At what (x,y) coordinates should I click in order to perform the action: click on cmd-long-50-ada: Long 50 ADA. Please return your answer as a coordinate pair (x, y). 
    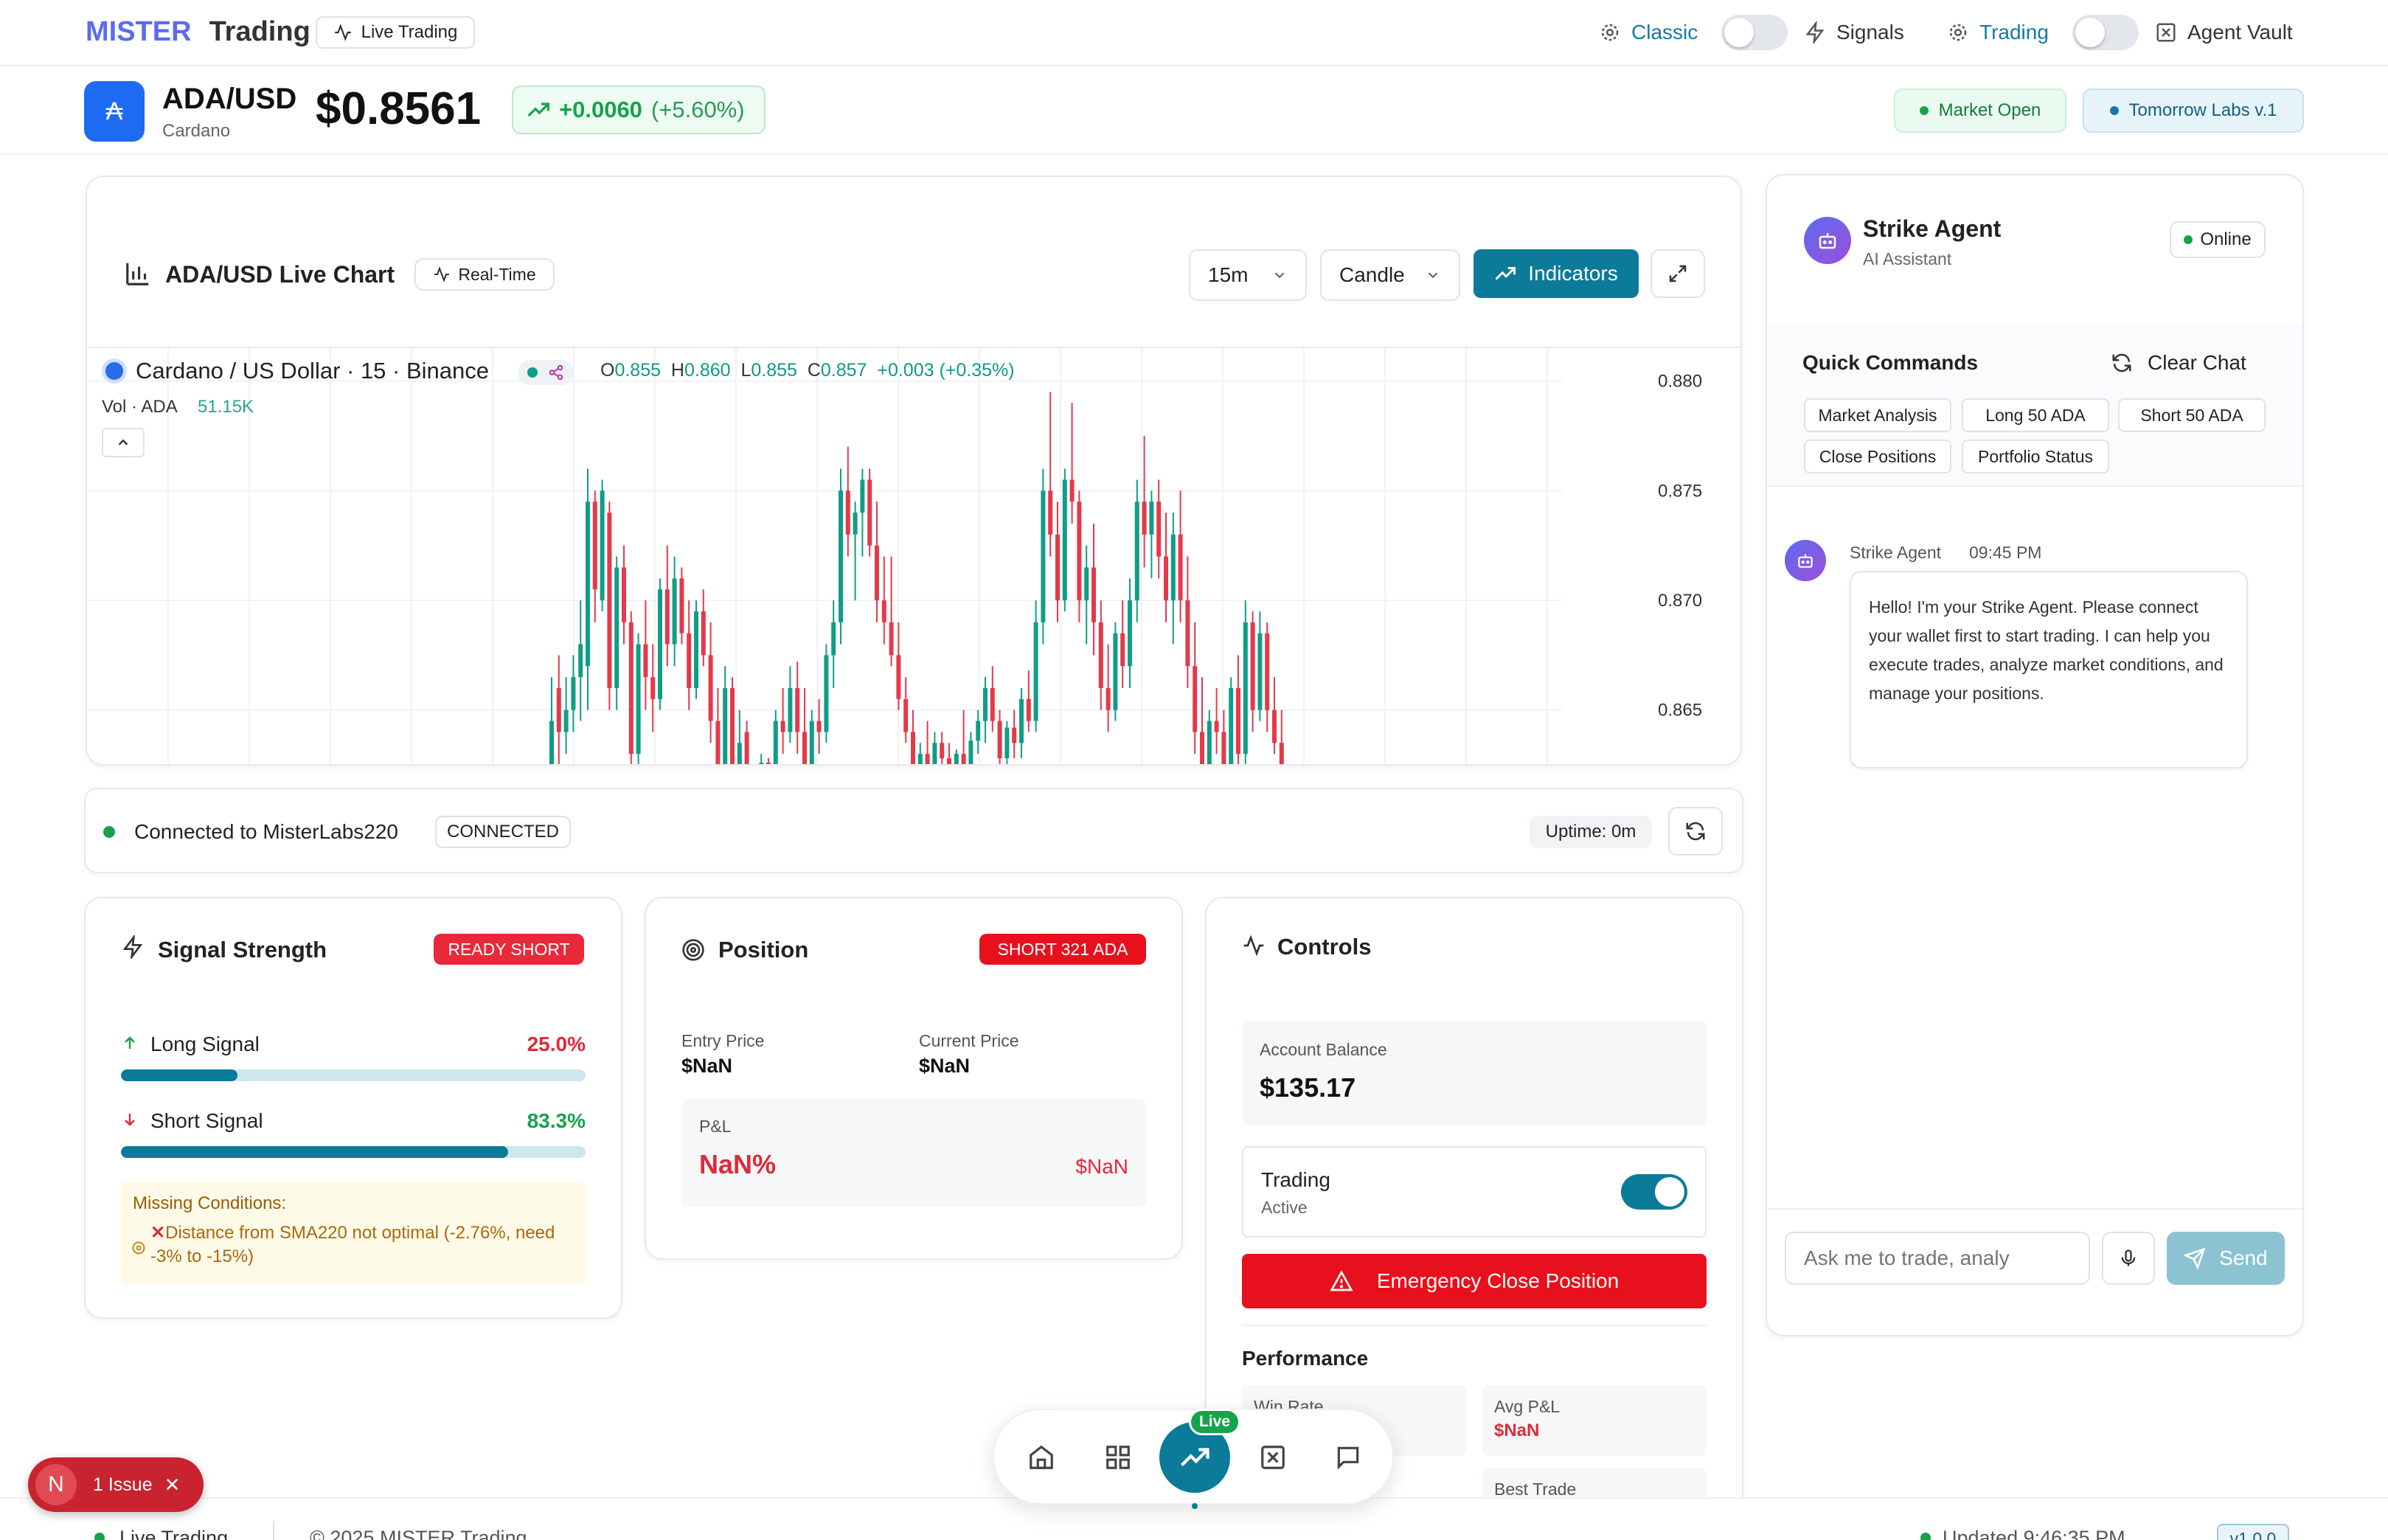
    Looking at the image, I should click on (2035, 415).